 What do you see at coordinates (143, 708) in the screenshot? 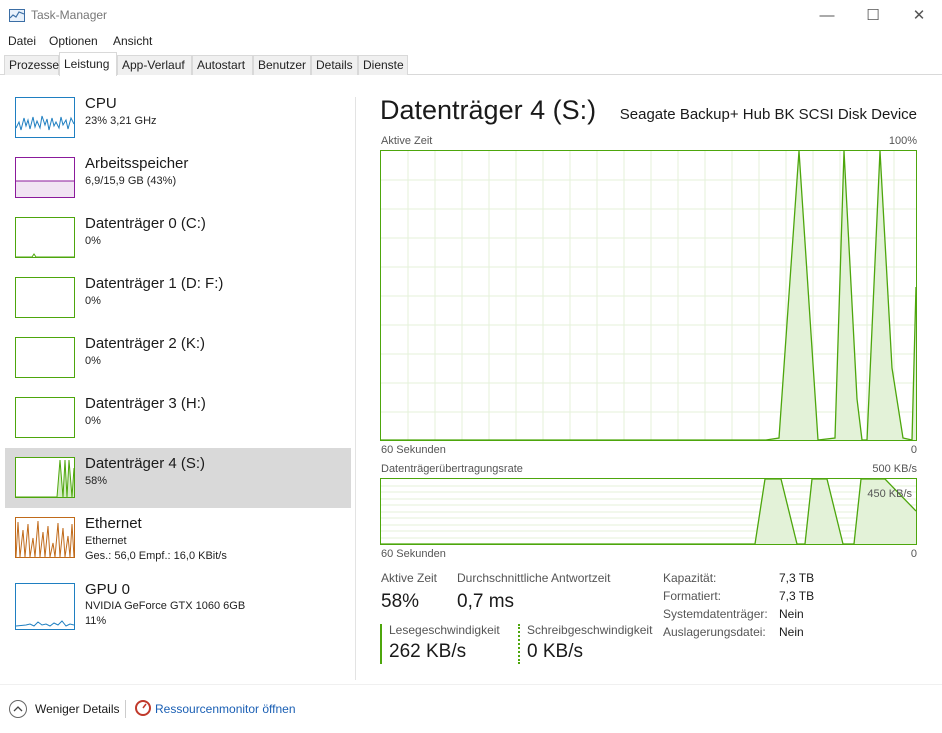
I see `resource-monitor-icon` at bounding box center [143, 708].